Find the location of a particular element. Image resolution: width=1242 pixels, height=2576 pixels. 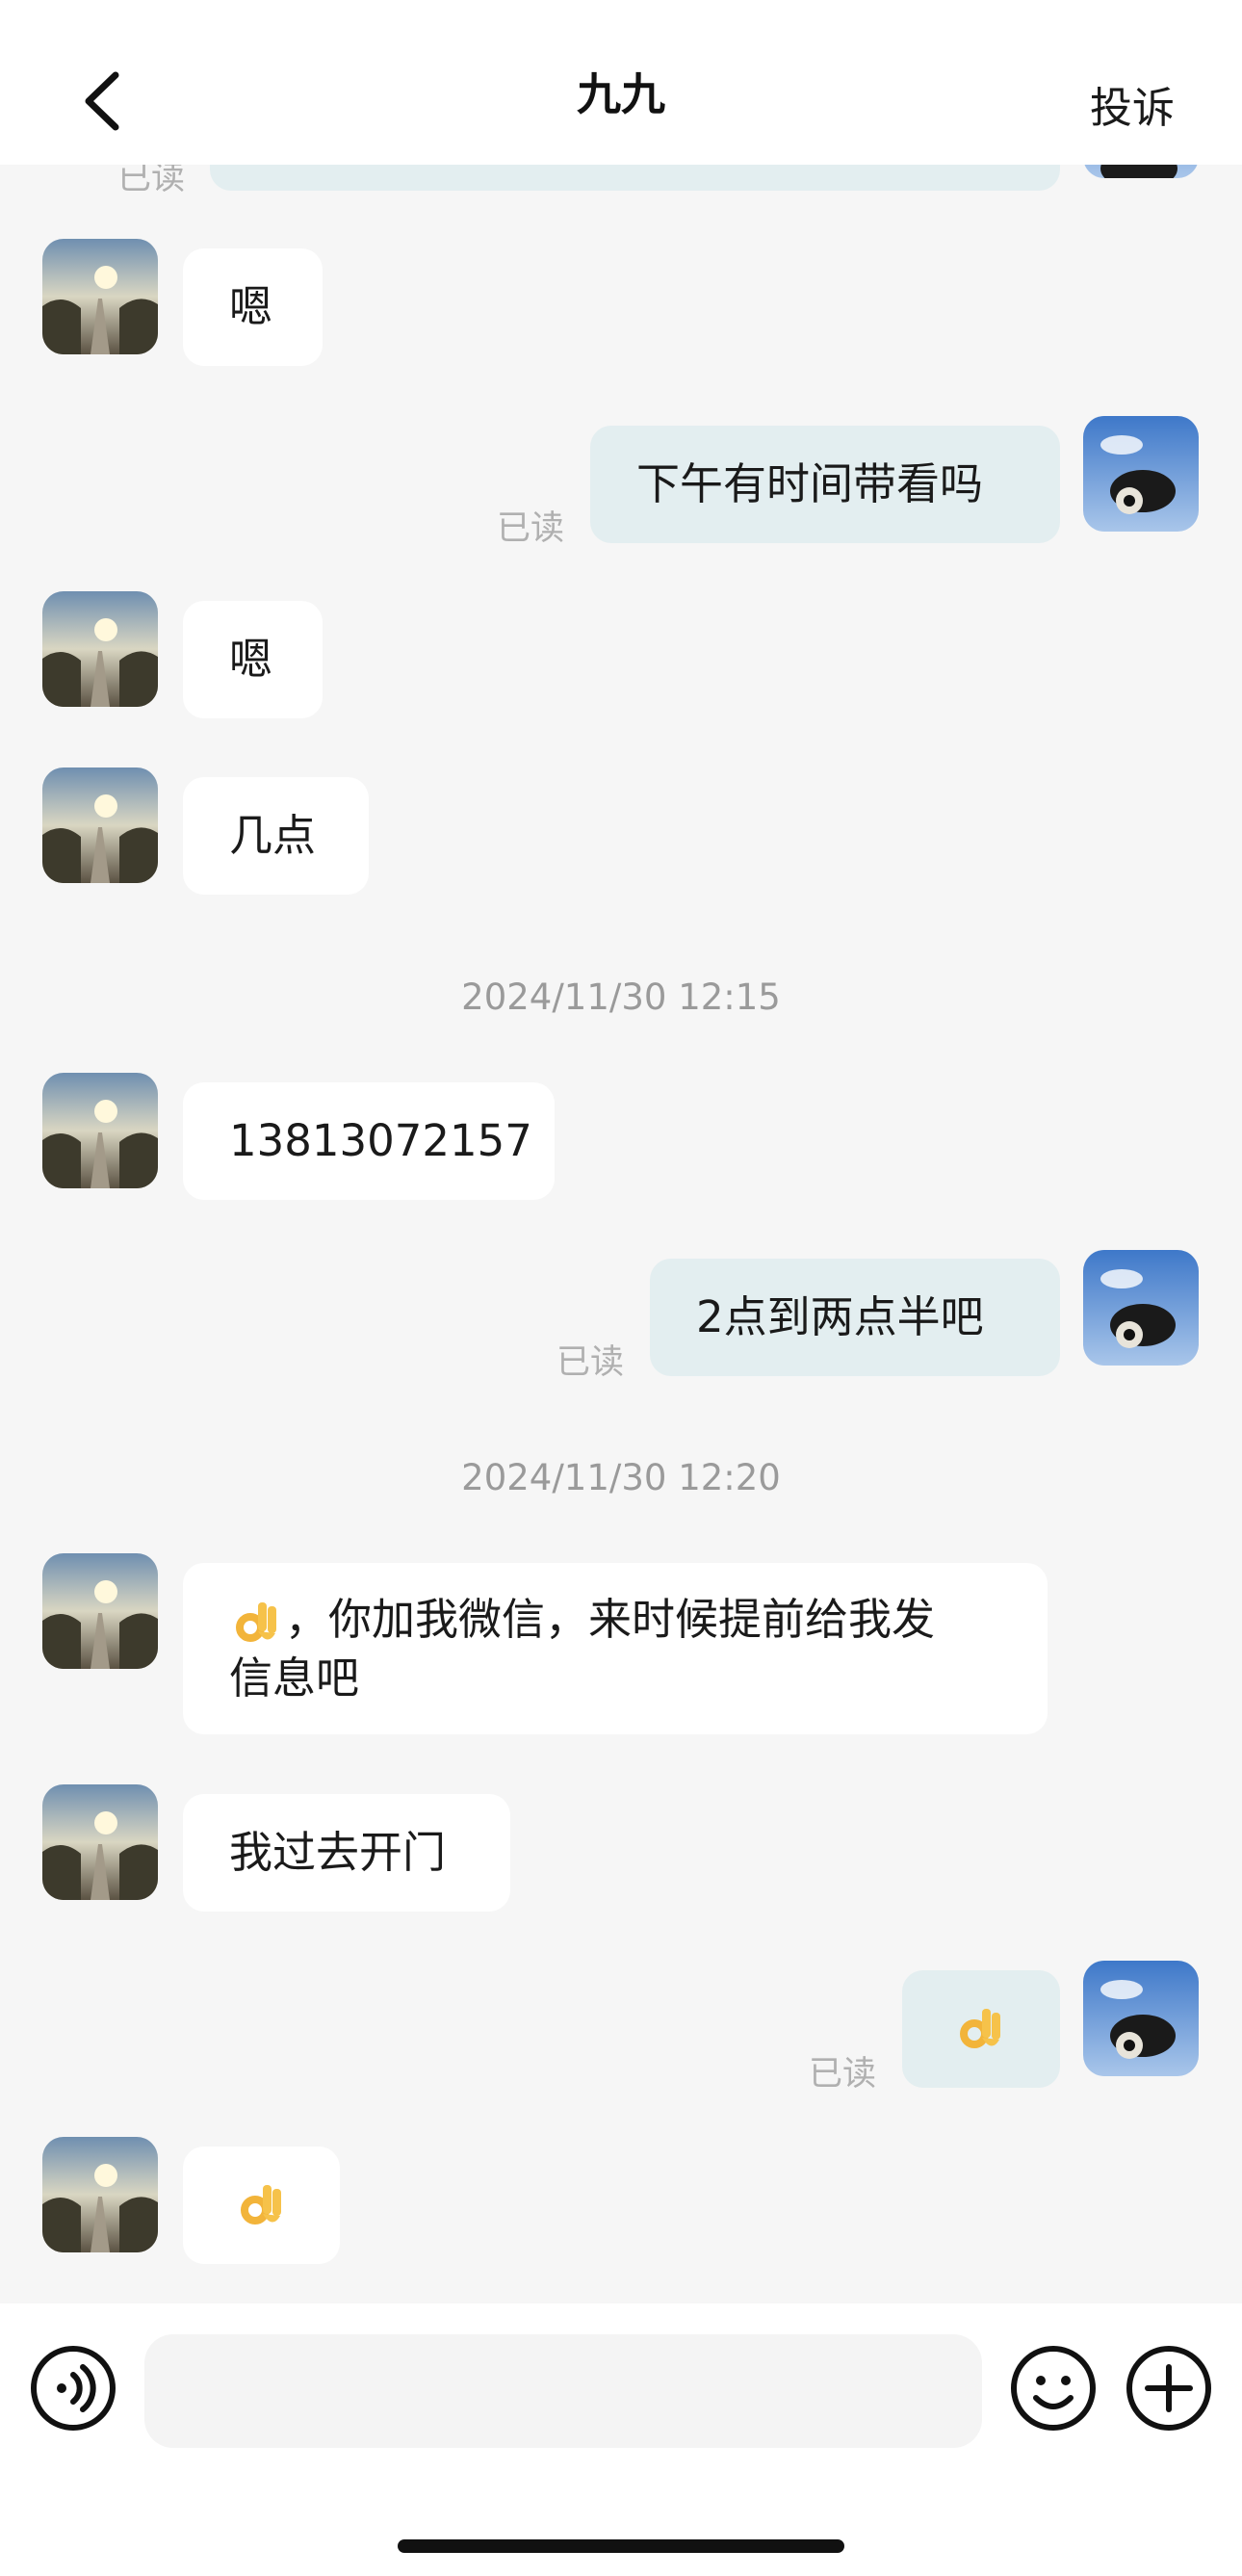

more-options-button is located at coordinates (1169, 2388).